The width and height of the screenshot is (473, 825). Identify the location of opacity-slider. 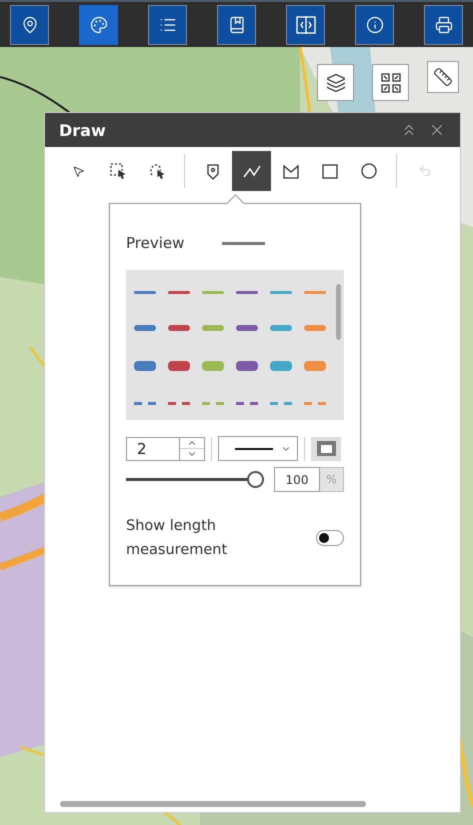
(195, 479).